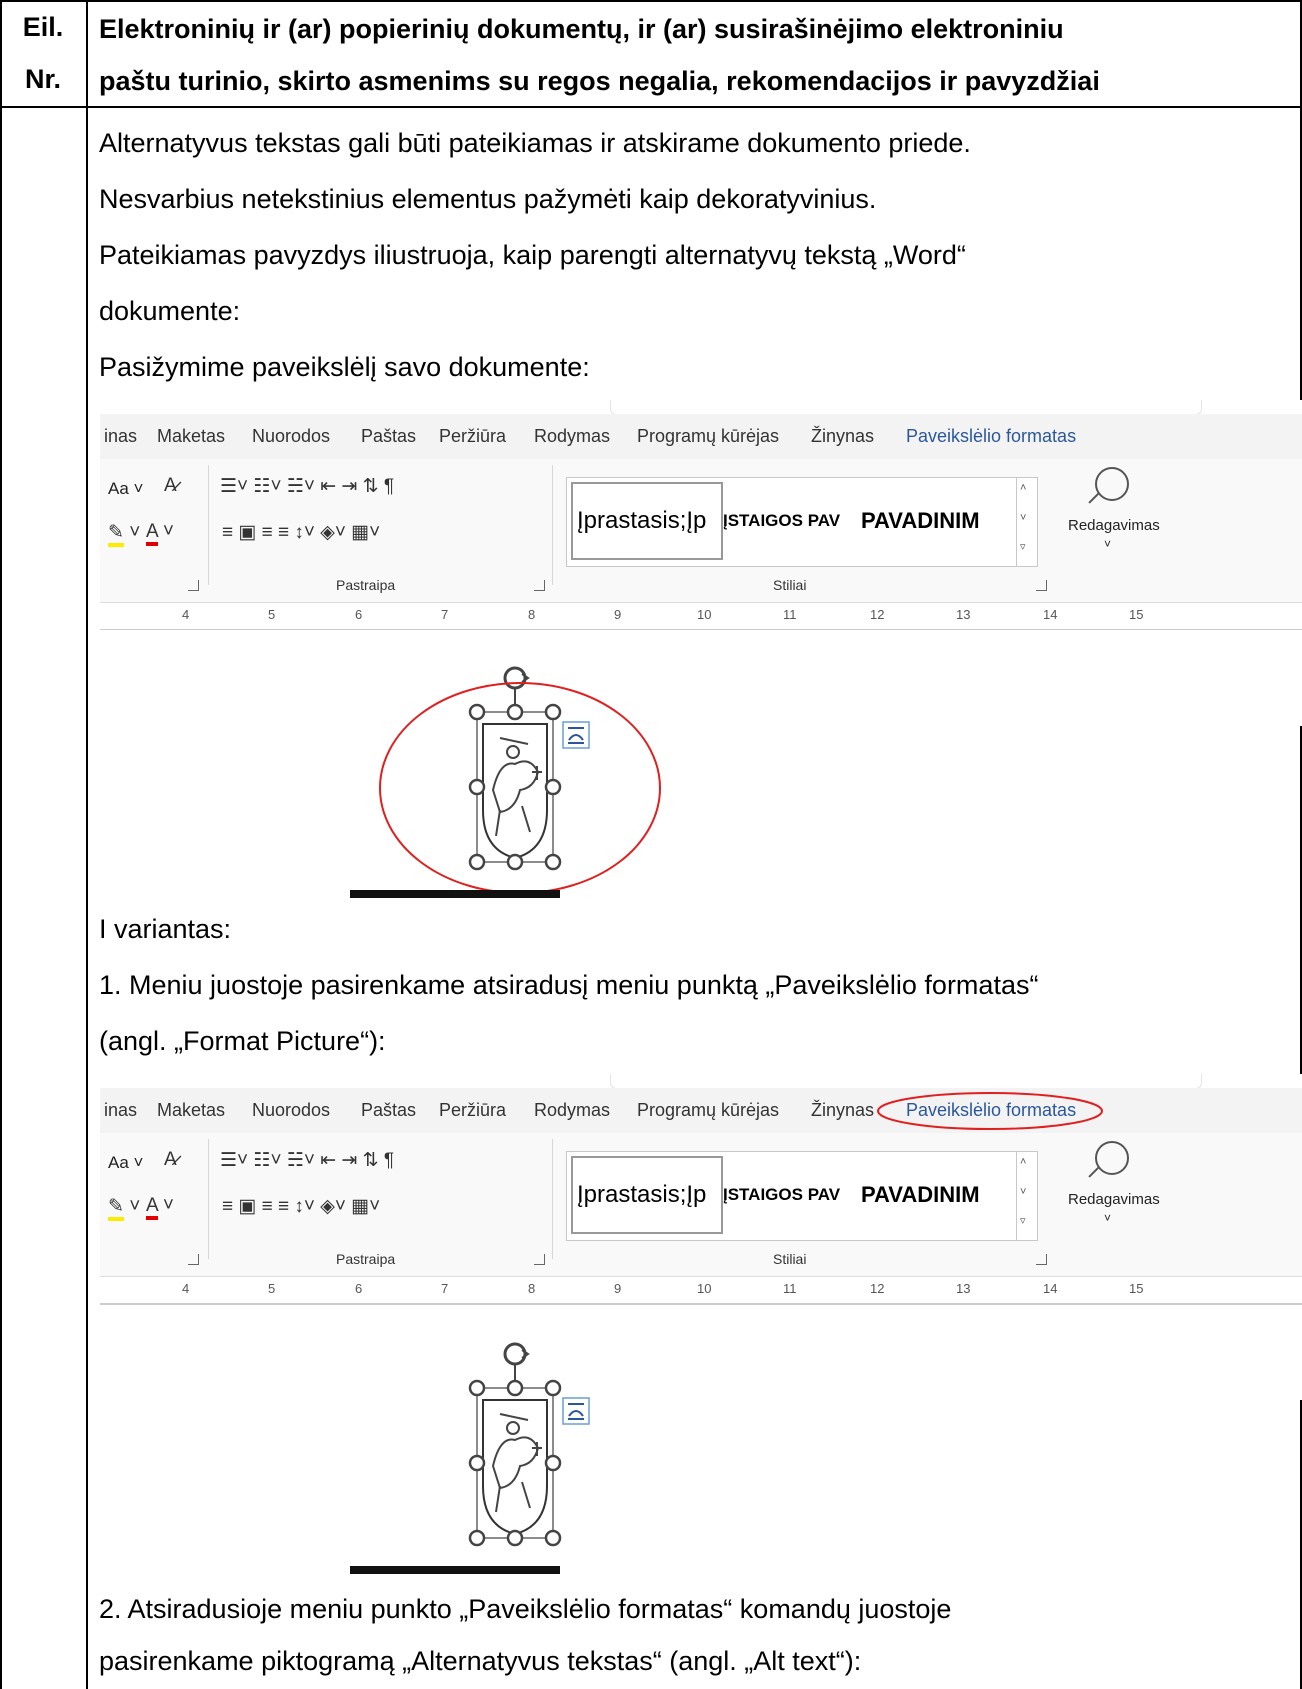  Describe the element at coordinates (1026, 1196) in the screenshot. I see `styles-scroll-2: ˄ ˅ ▿` at that location.